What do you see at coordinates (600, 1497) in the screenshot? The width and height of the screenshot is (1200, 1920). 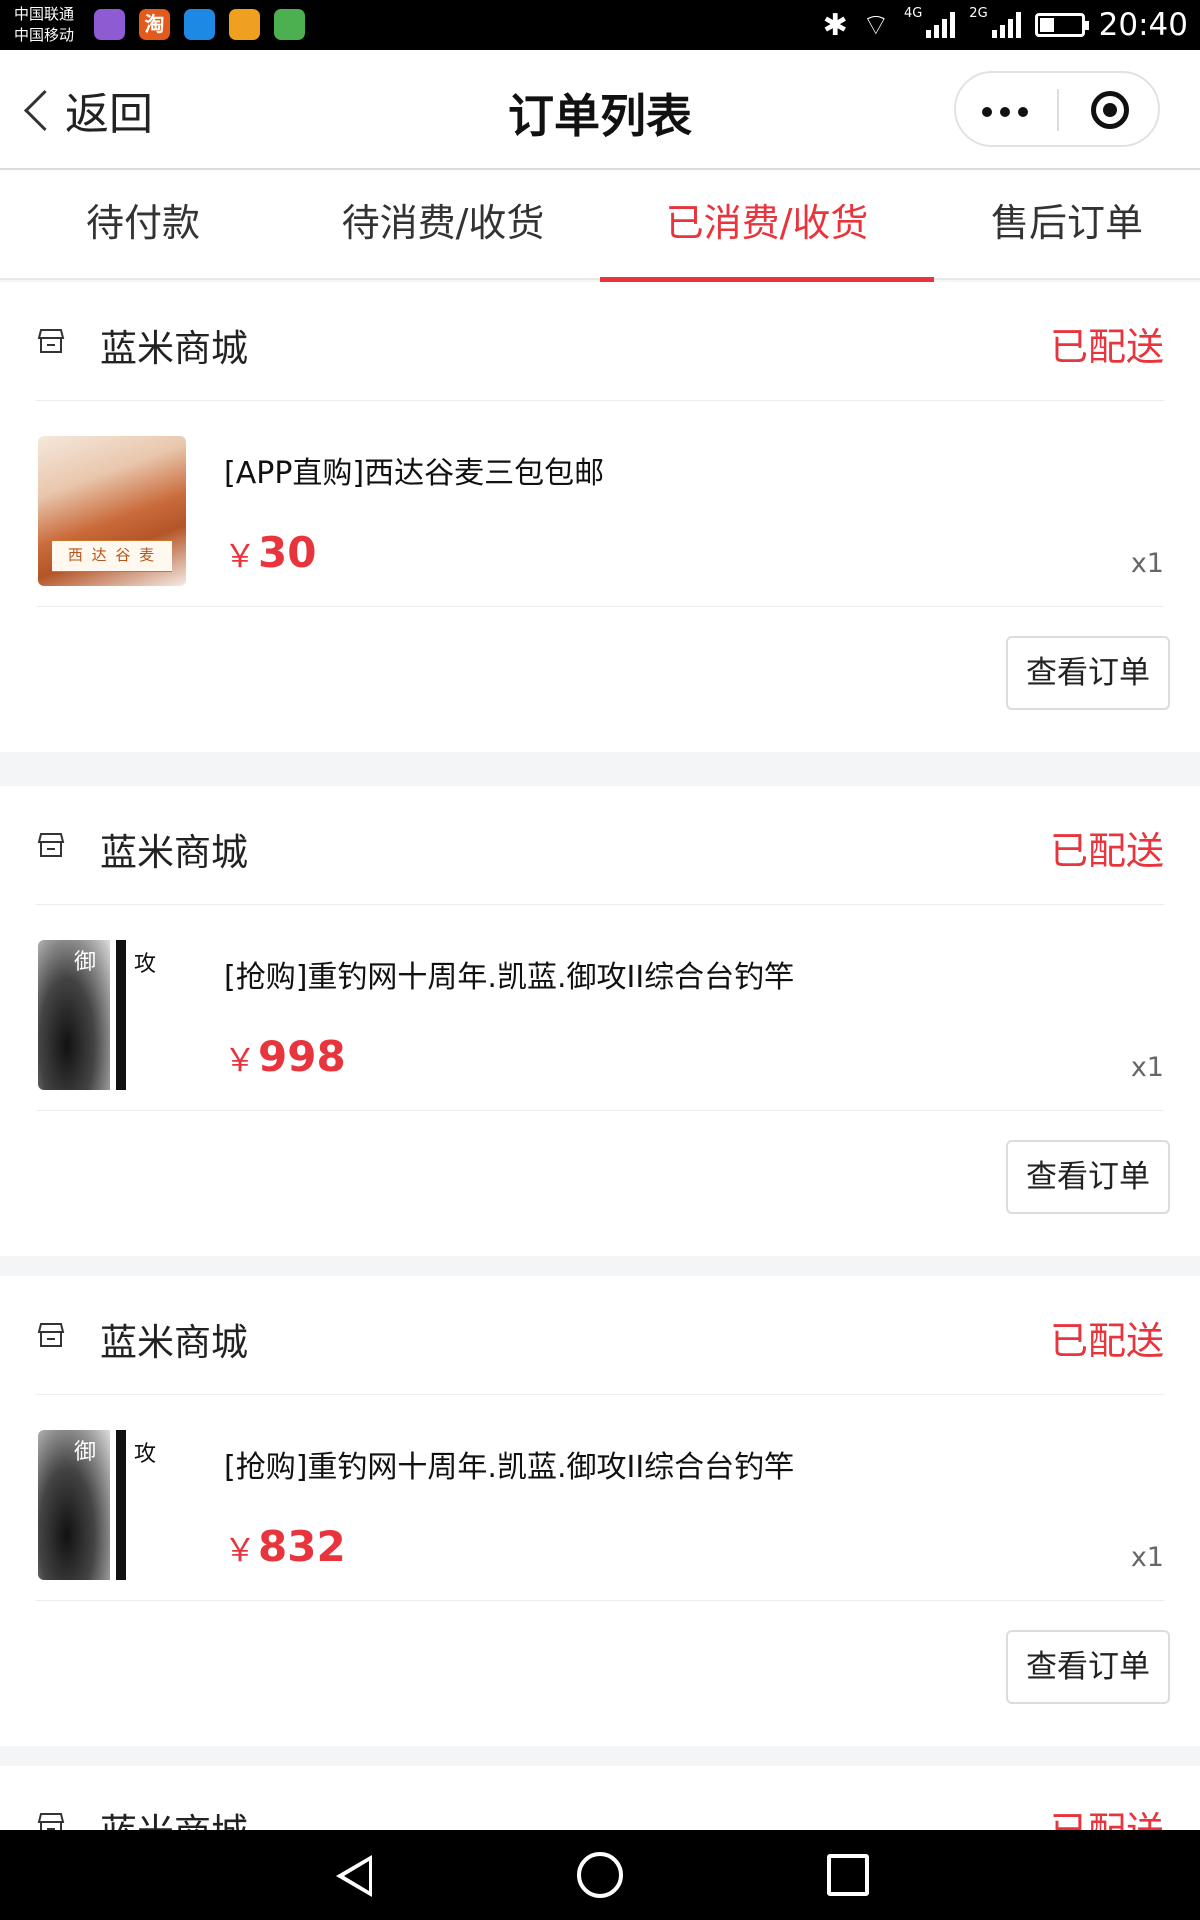 I see `order-item: 御 攻 [抢购]重钓网十周年.凯蓝.御攻II综合台钓竿 ￥832 x1` at bounding box center [600, 1497].